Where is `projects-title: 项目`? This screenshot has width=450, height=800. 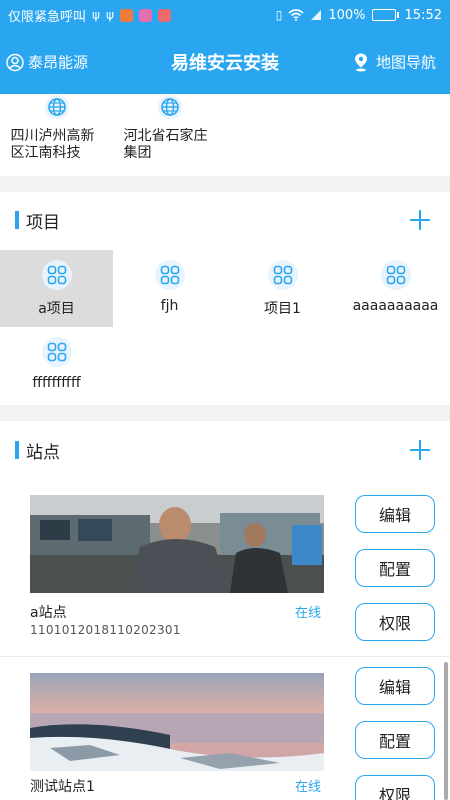 projects-title: 项目 is located at coordinates (43, 222).